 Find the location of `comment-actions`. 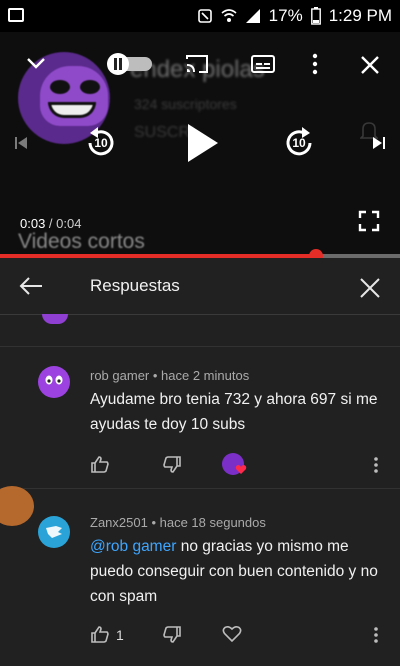

comment-actions is located at coordinates (240, 464).